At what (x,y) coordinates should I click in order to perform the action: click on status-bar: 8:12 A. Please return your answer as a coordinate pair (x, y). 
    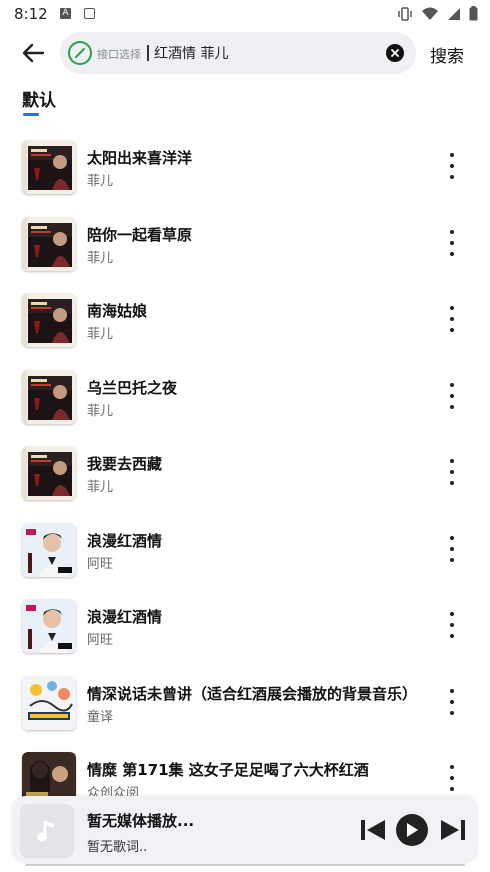
    Looking at the image, I should click on (245, 14).